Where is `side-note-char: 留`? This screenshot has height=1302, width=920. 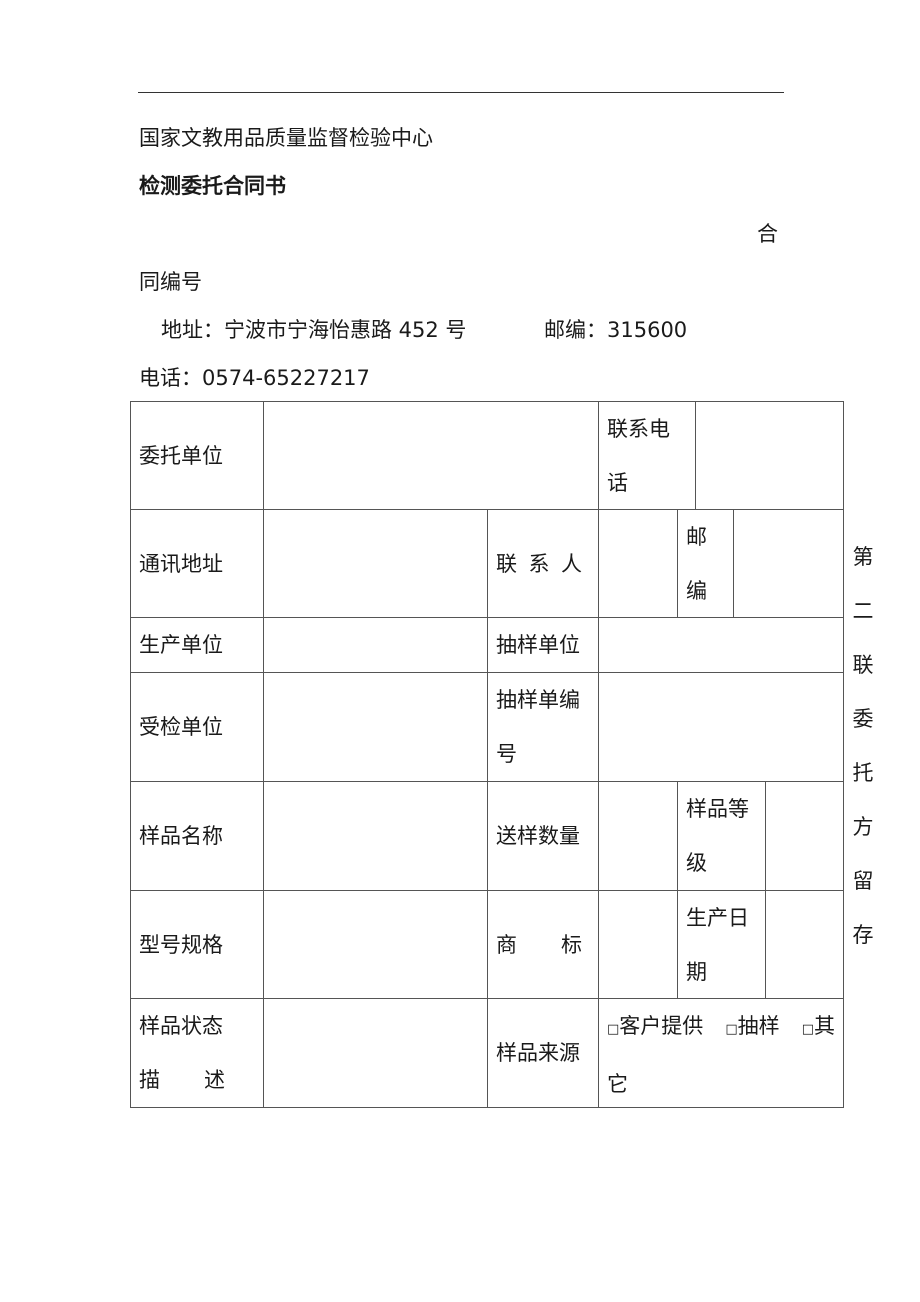 side-note-char: 留 is located at coordinates (863, 881).